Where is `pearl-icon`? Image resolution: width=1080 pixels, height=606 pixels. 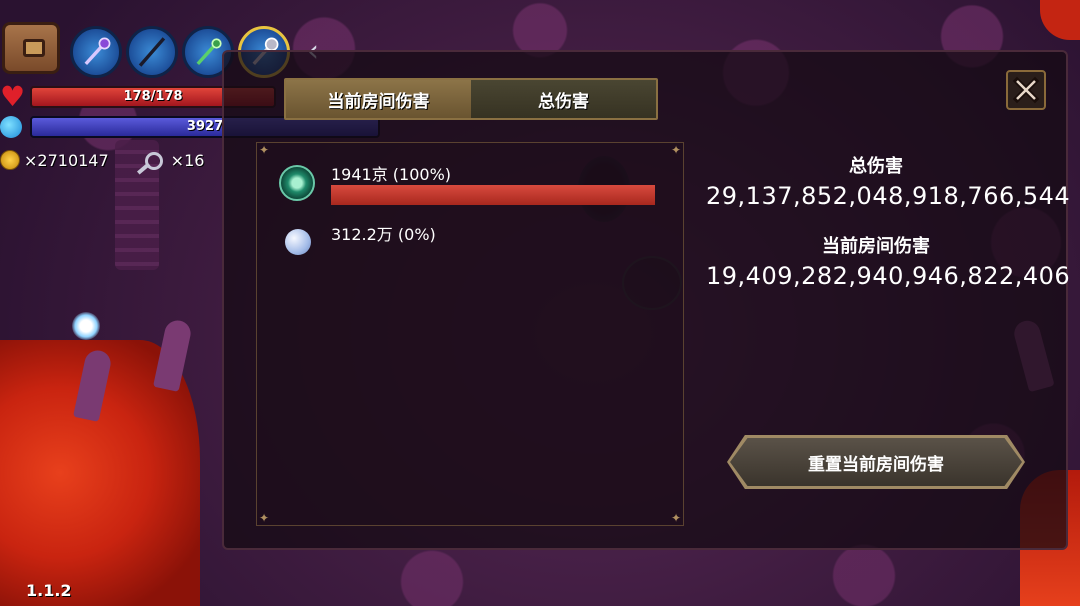
pearl-icon is located at coordinates (298, 242).